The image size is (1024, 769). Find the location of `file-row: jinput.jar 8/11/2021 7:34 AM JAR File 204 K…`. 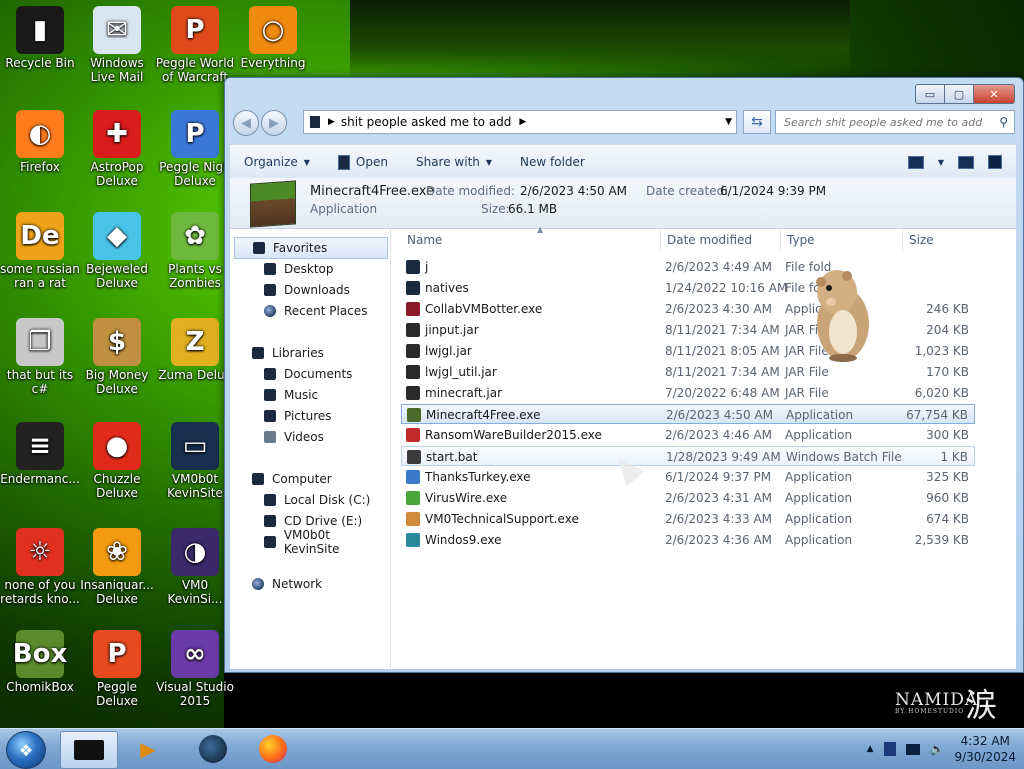

file-row: jinput.jar 8/11/2021 7:34 AM JAR File 204 K… is located at coordinates (688, 330).